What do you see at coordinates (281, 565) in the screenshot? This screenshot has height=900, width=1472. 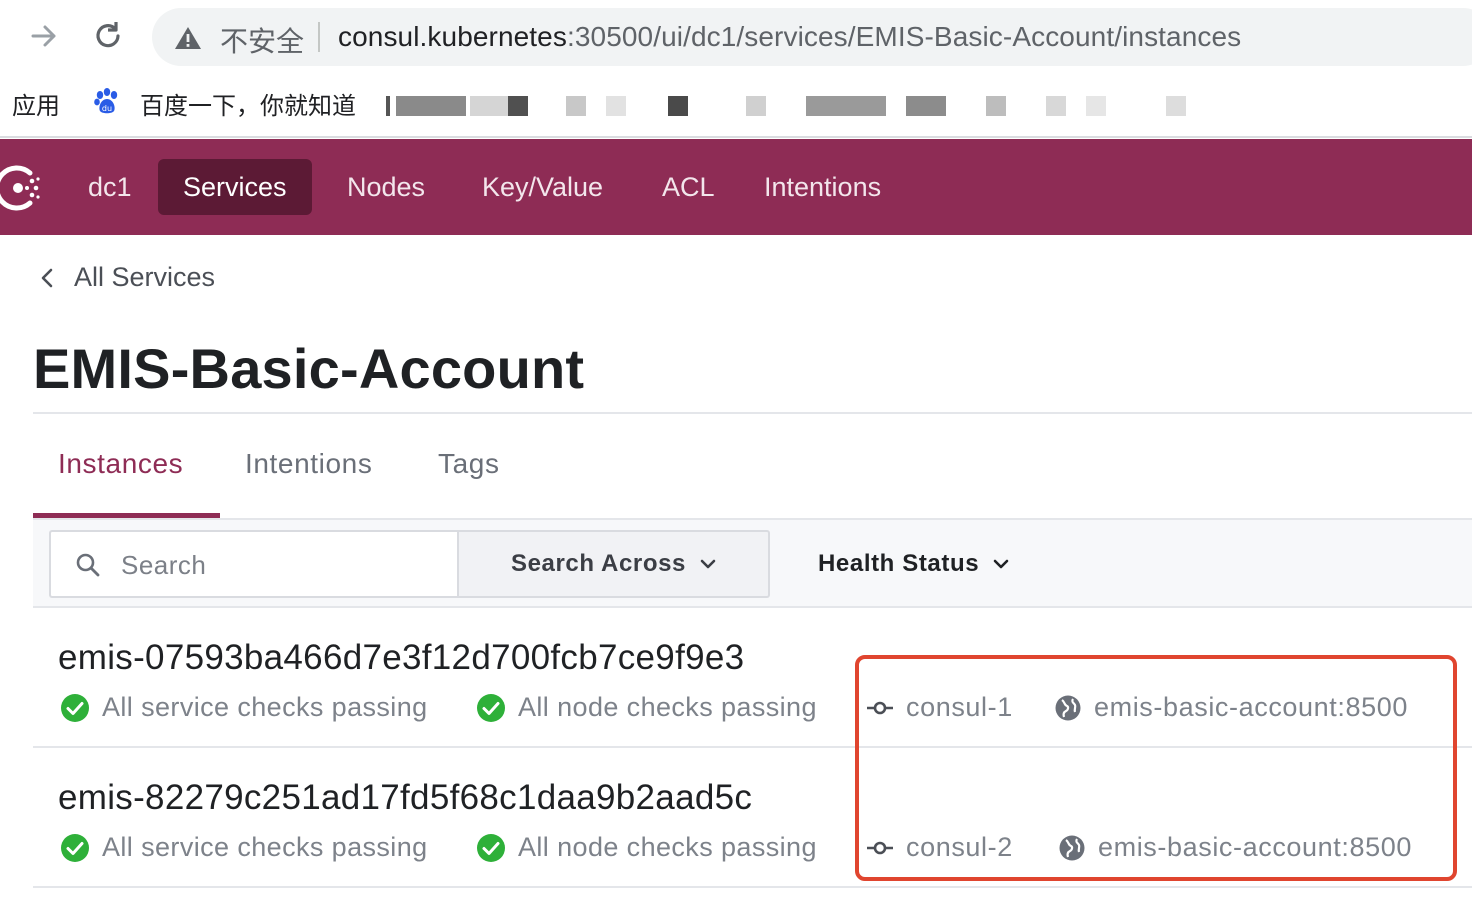 I see `search-input` at bounding box center [281, 565].